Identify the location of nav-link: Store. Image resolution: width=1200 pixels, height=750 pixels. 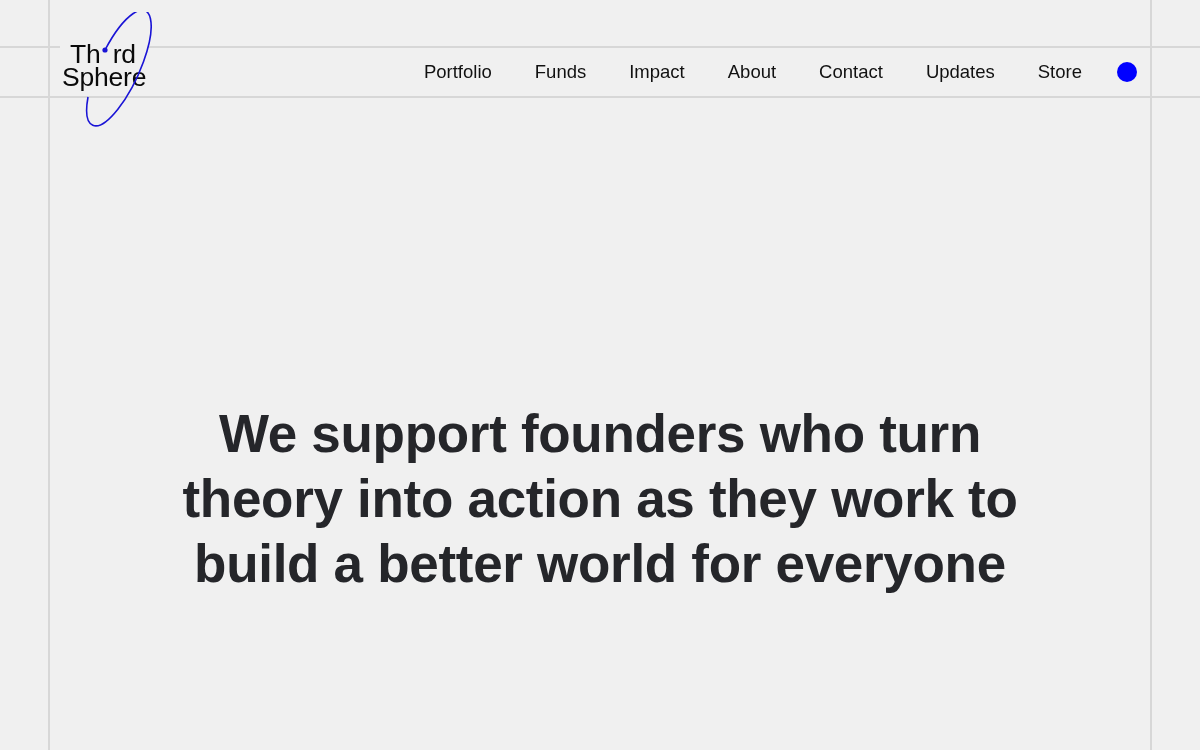
(1059, 72).